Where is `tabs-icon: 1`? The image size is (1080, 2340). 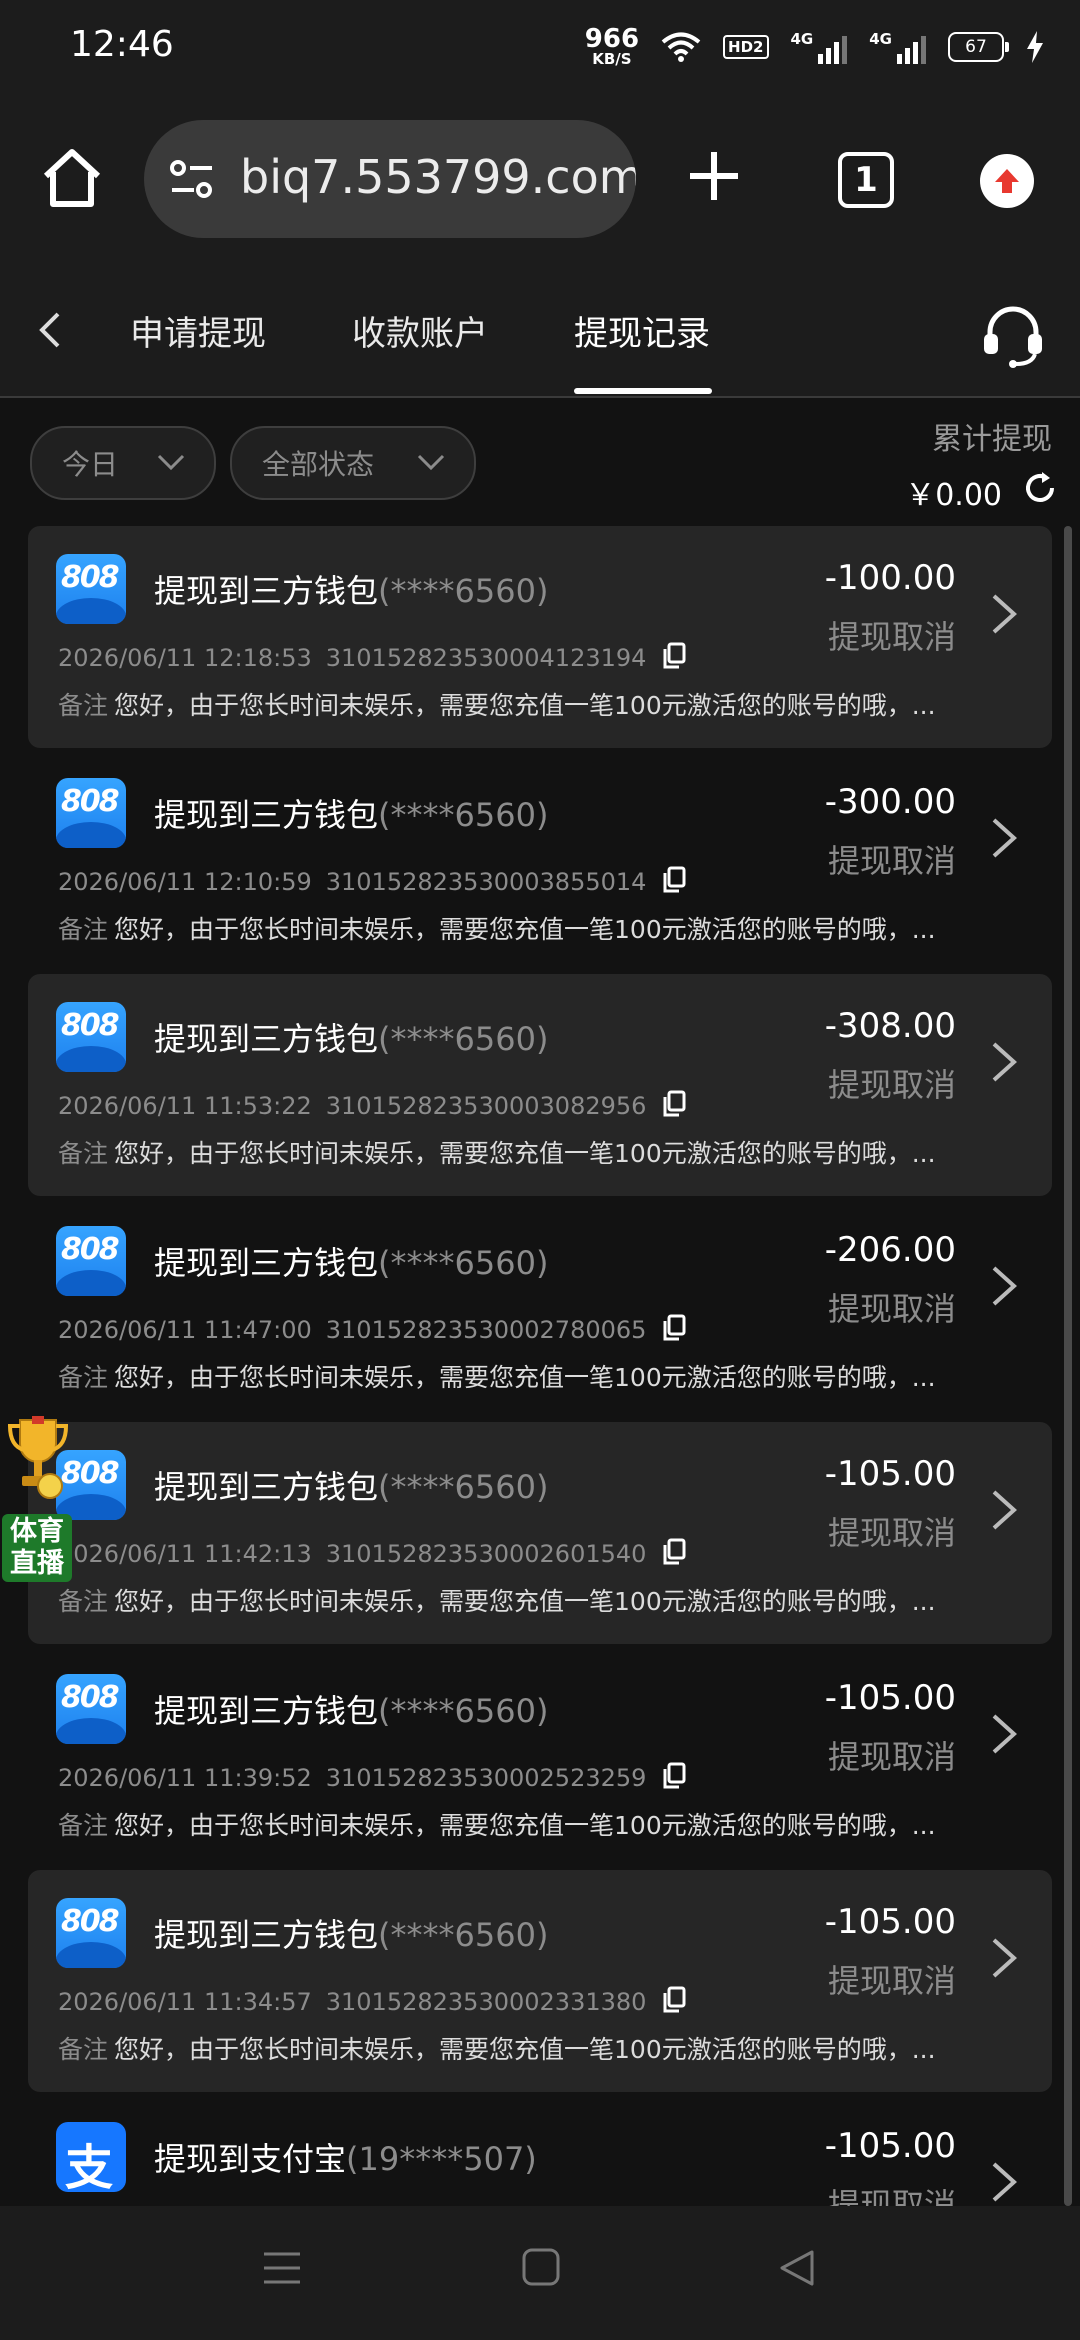 tabs-icon: 1 is located at coordinates (866, 180).